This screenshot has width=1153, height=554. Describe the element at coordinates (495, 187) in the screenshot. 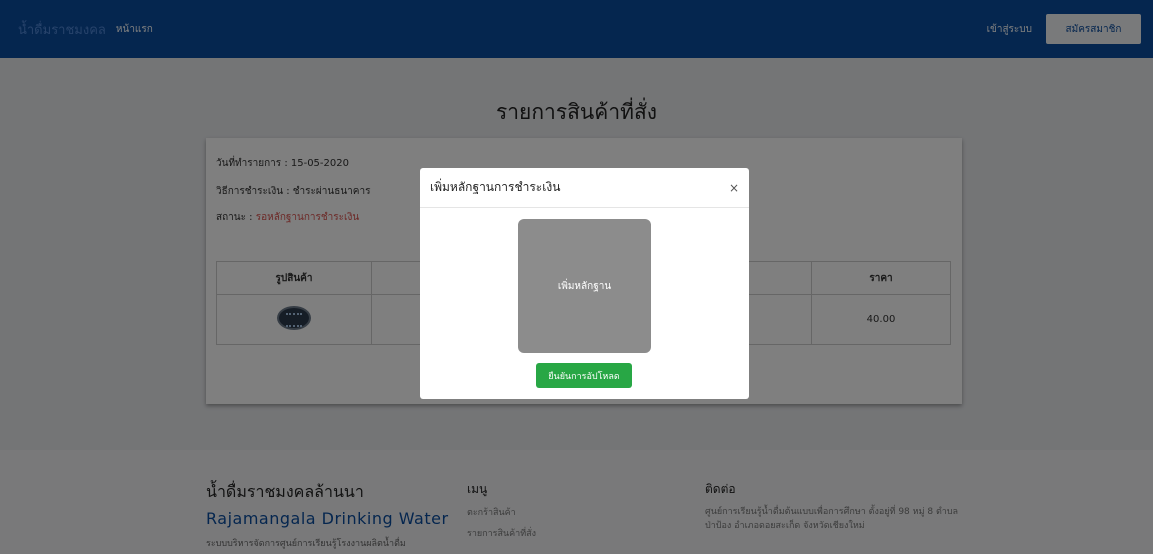

I see `modal-title: เพิ่มหลักฐานการชำระเงิน` at that location.